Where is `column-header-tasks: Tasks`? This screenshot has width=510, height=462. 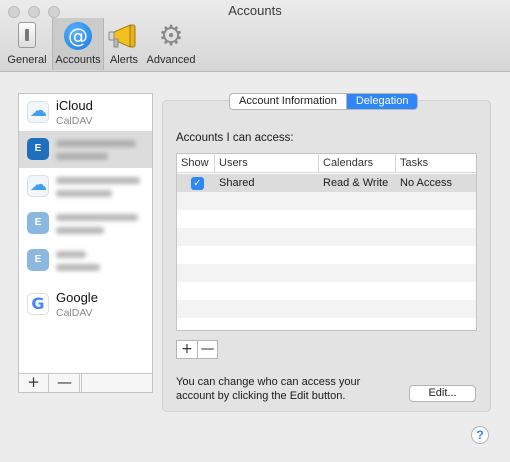
column-header-tasks: Tasks is located at coordinates (436, 163).